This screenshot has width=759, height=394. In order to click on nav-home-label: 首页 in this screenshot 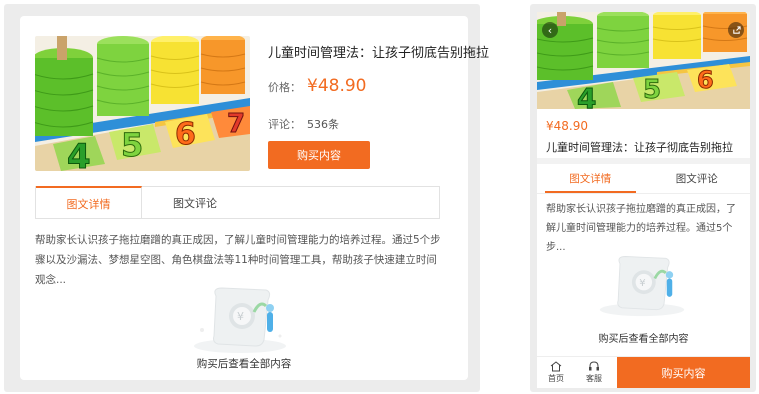, I will do `click(556, 378)`.